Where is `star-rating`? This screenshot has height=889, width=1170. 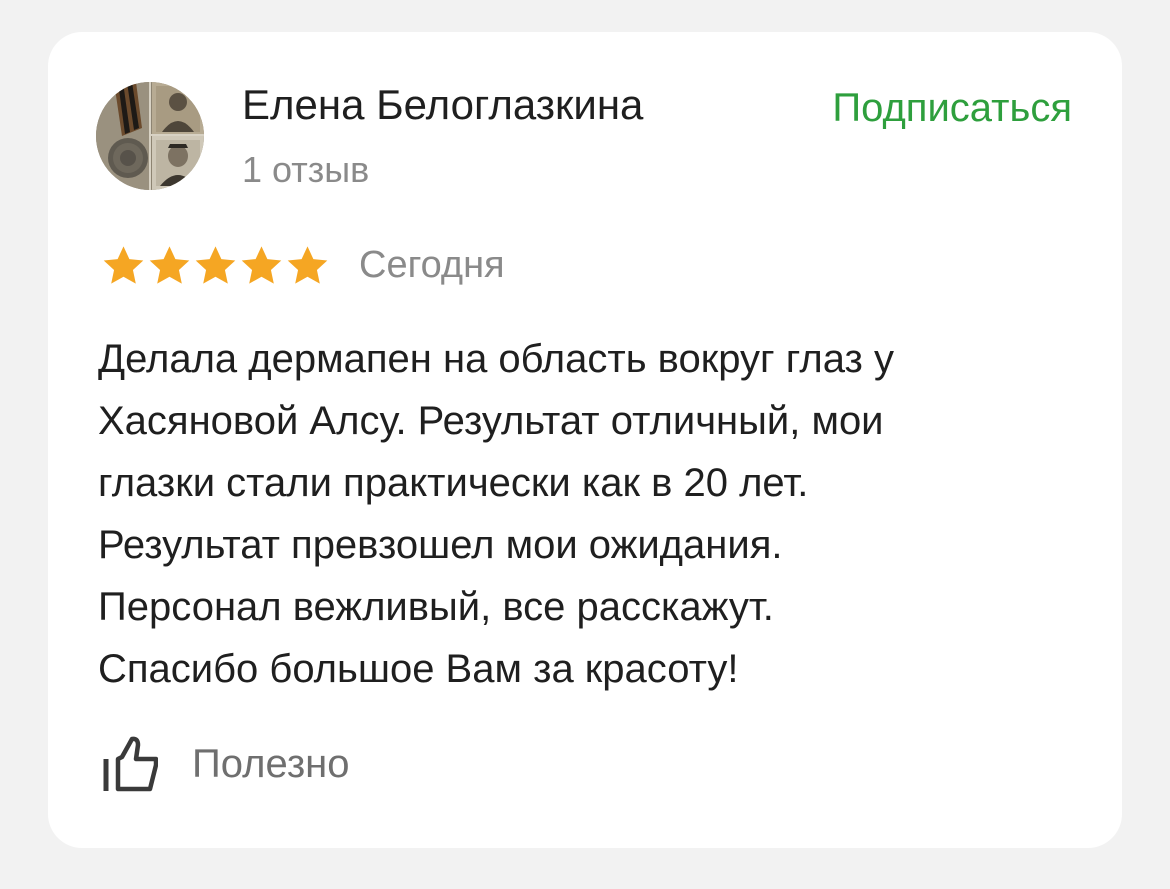 star-rating is located at coordinates (215, 265).